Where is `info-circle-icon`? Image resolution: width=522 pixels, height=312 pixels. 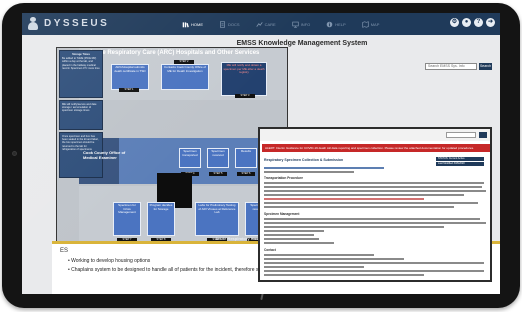 info-circle-icon is located at coordinates (329, 24).